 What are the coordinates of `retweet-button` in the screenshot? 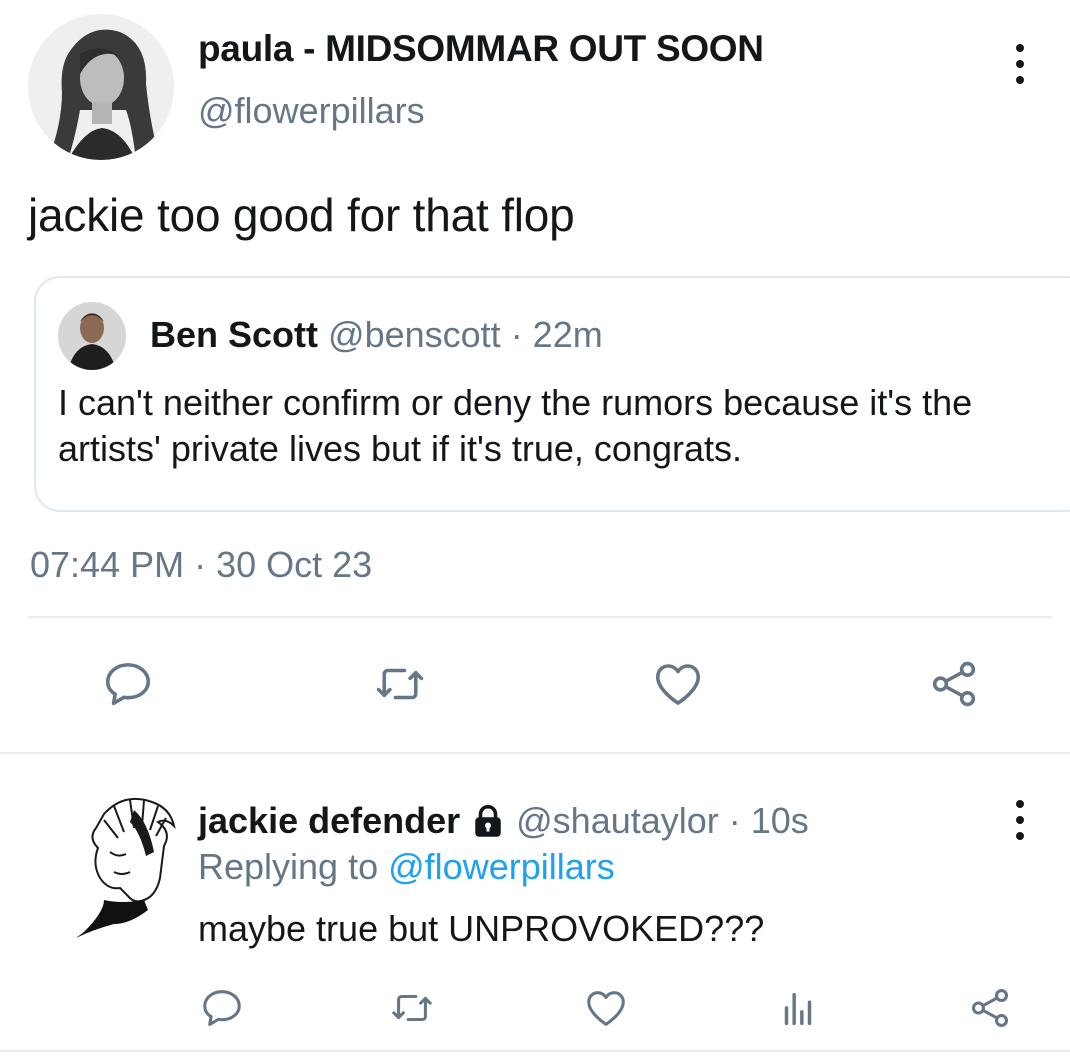 It's located at (400, 684).